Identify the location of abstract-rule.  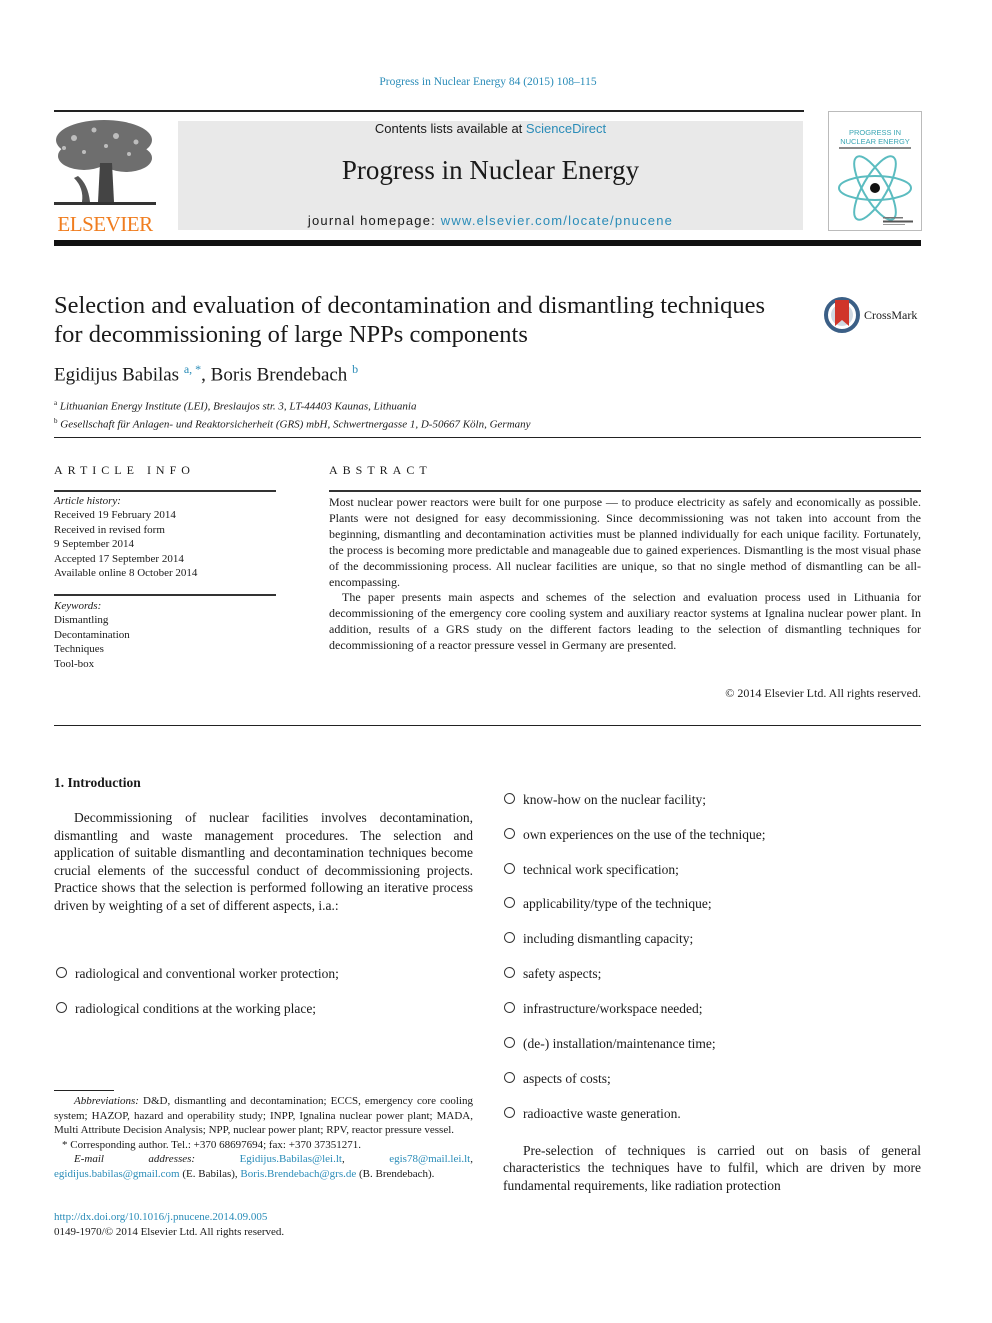
(625, 491).